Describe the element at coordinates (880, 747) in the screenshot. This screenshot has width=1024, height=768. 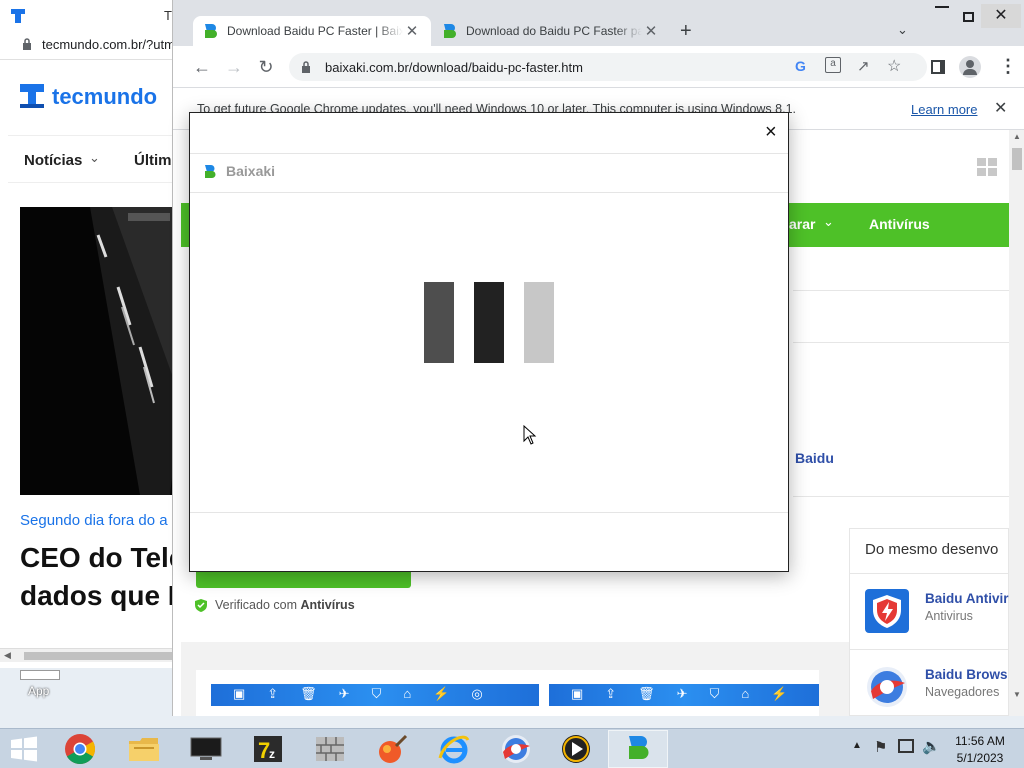
I see `action-center-flag-icon: ⚑` at that location.